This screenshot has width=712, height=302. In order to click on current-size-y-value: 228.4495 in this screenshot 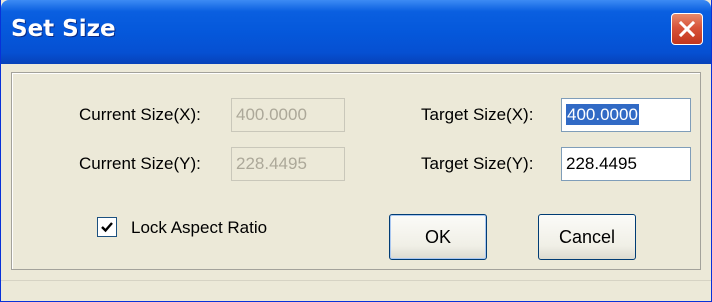, I will do `click(271, 163)`.